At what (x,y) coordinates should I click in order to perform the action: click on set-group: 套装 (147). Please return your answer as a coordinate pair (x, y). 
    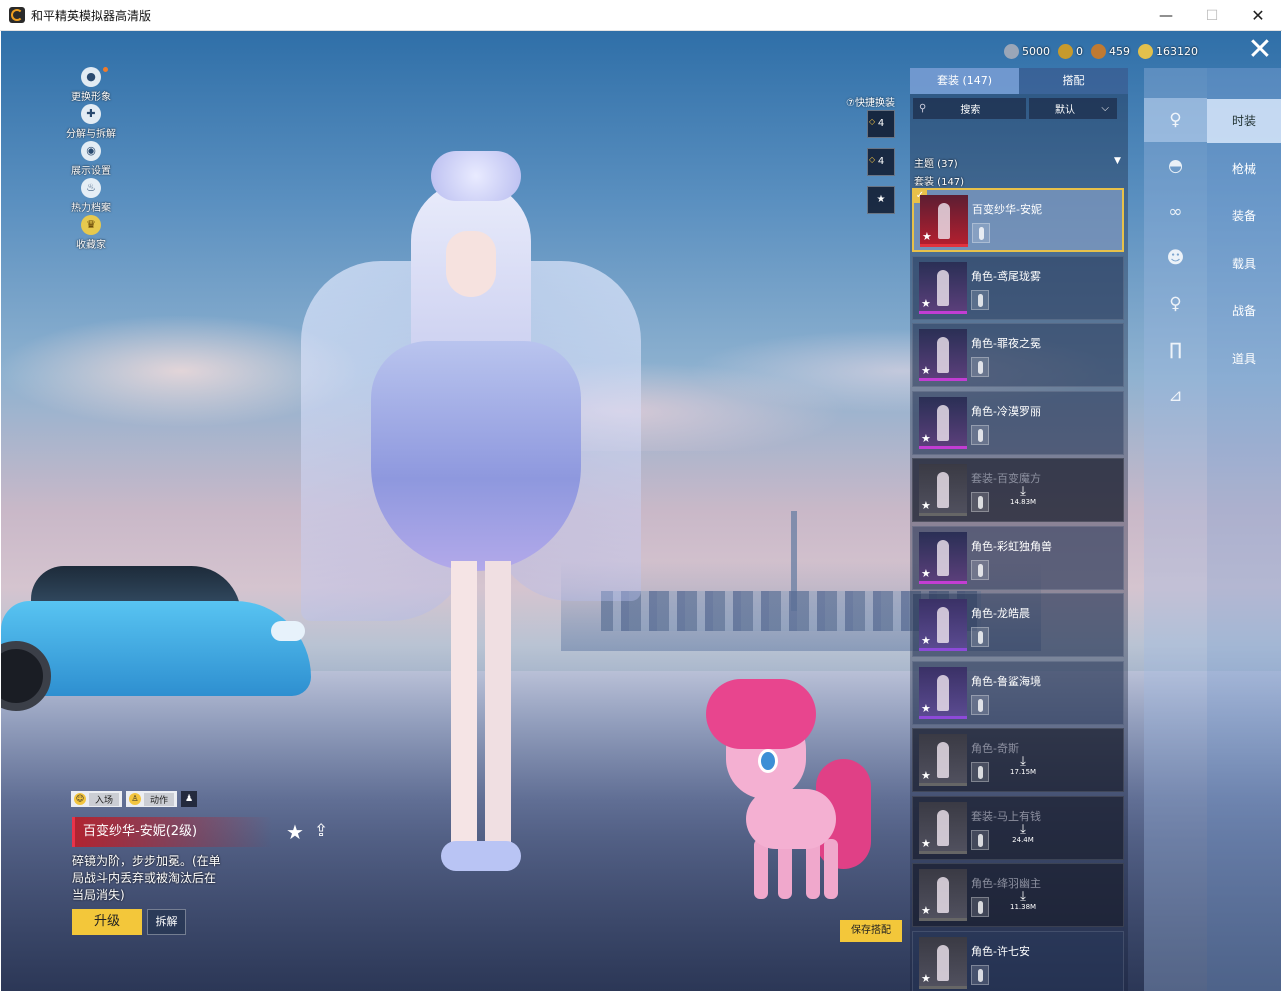
    Looking at the image, I should click on (939, 180).